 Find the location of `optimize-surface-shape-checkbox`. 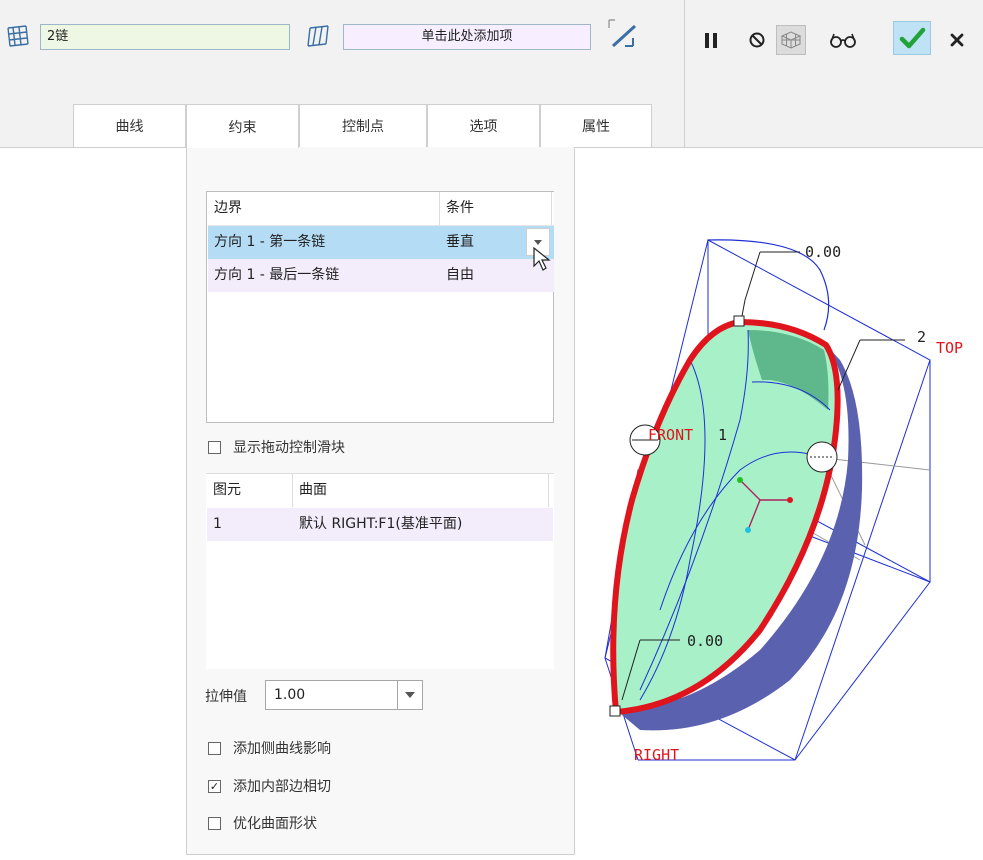

optimize-surface-shape-checkbox is located at coordinates (214, 823).